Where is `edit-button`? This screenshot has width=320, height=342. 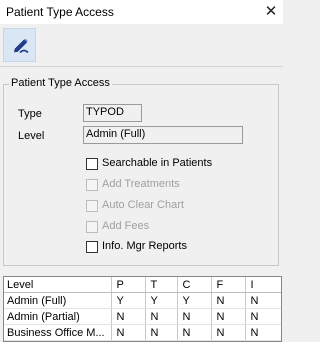 edit-button is located at coordinates (19, 45).